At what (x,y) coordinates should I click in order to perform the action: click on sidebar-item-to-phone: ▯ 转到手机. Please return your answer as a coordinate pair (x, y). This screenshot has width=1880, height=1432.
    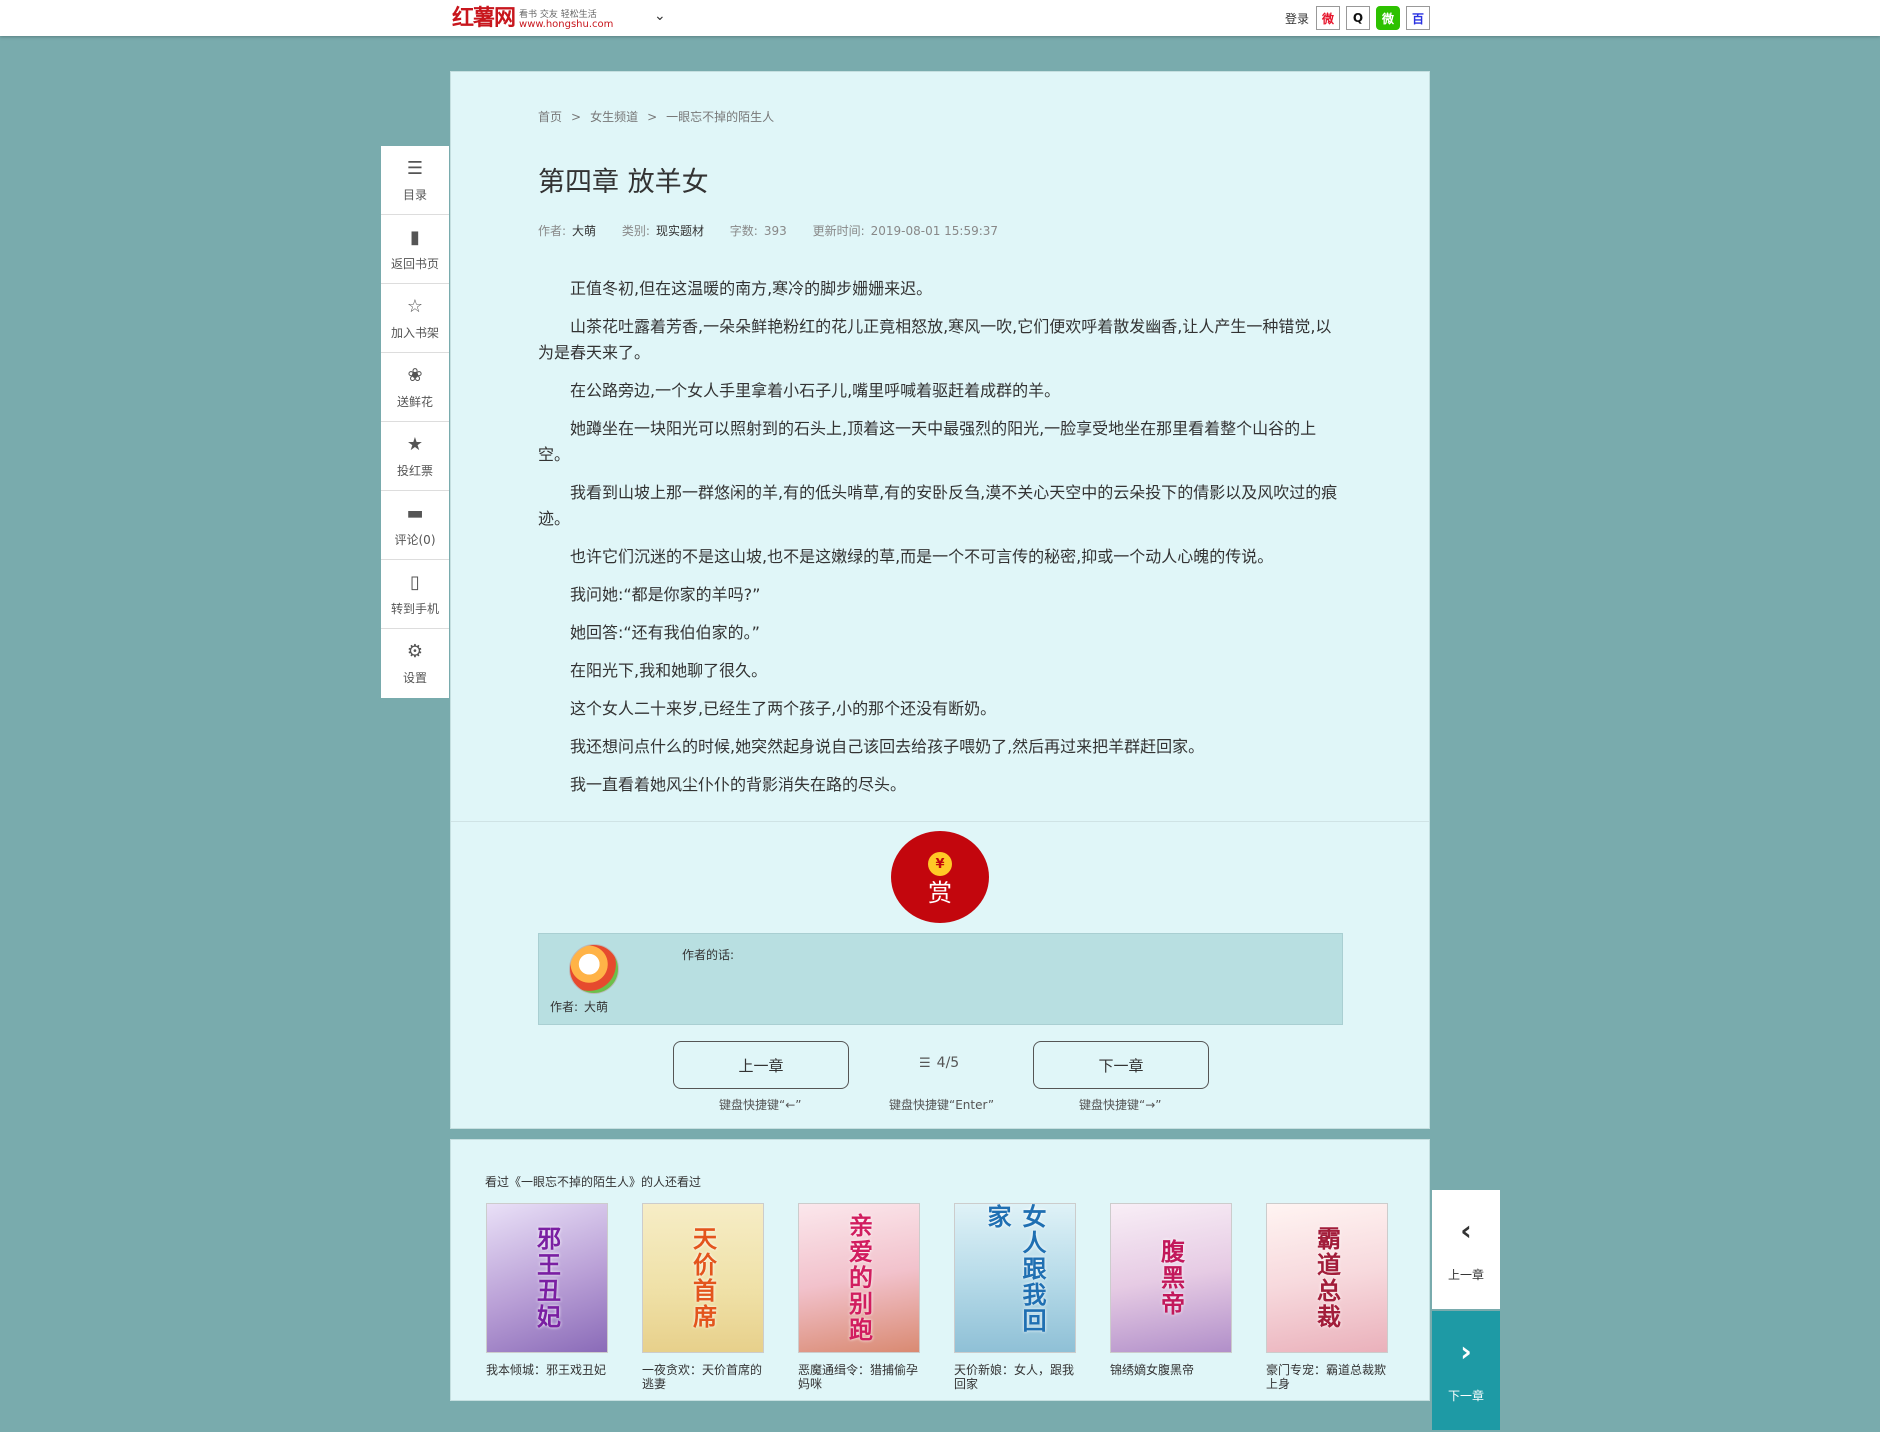
    Looking at the image, I should click on (415, 594).